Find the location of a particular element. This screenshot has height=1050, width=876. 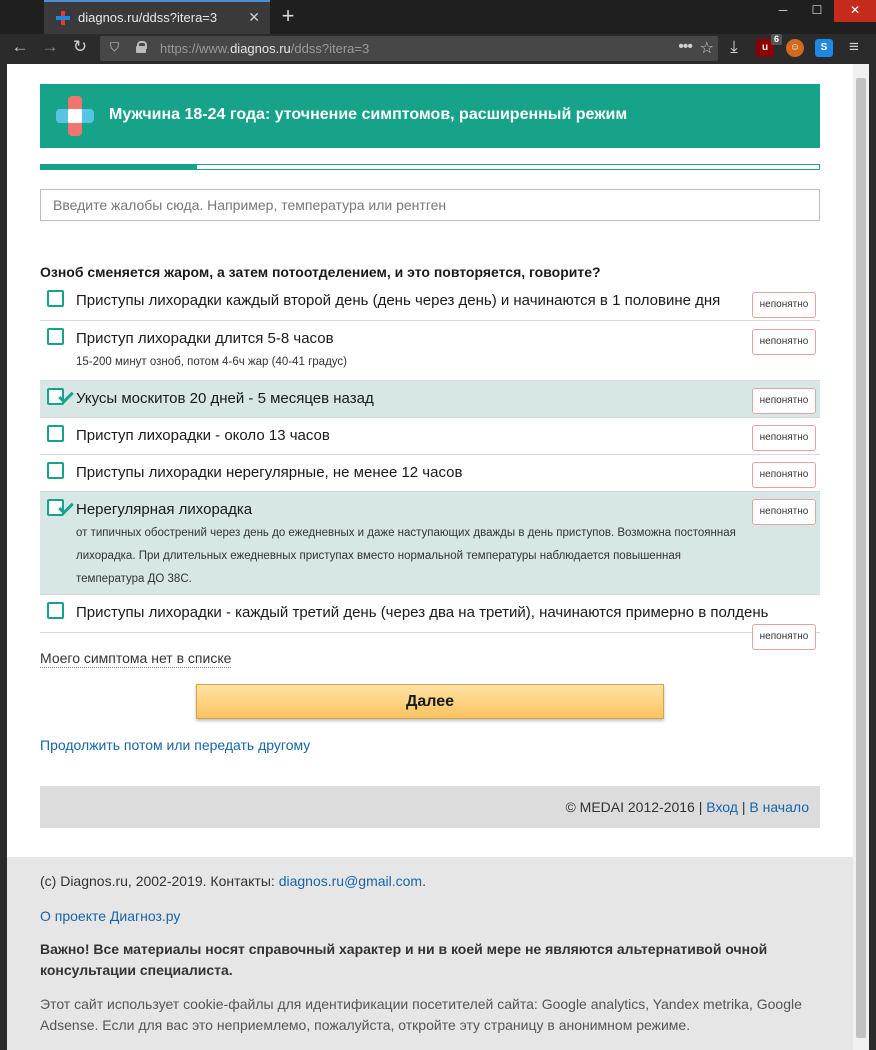

maximize-icon: ☐ is located at coordinates (817, 11).